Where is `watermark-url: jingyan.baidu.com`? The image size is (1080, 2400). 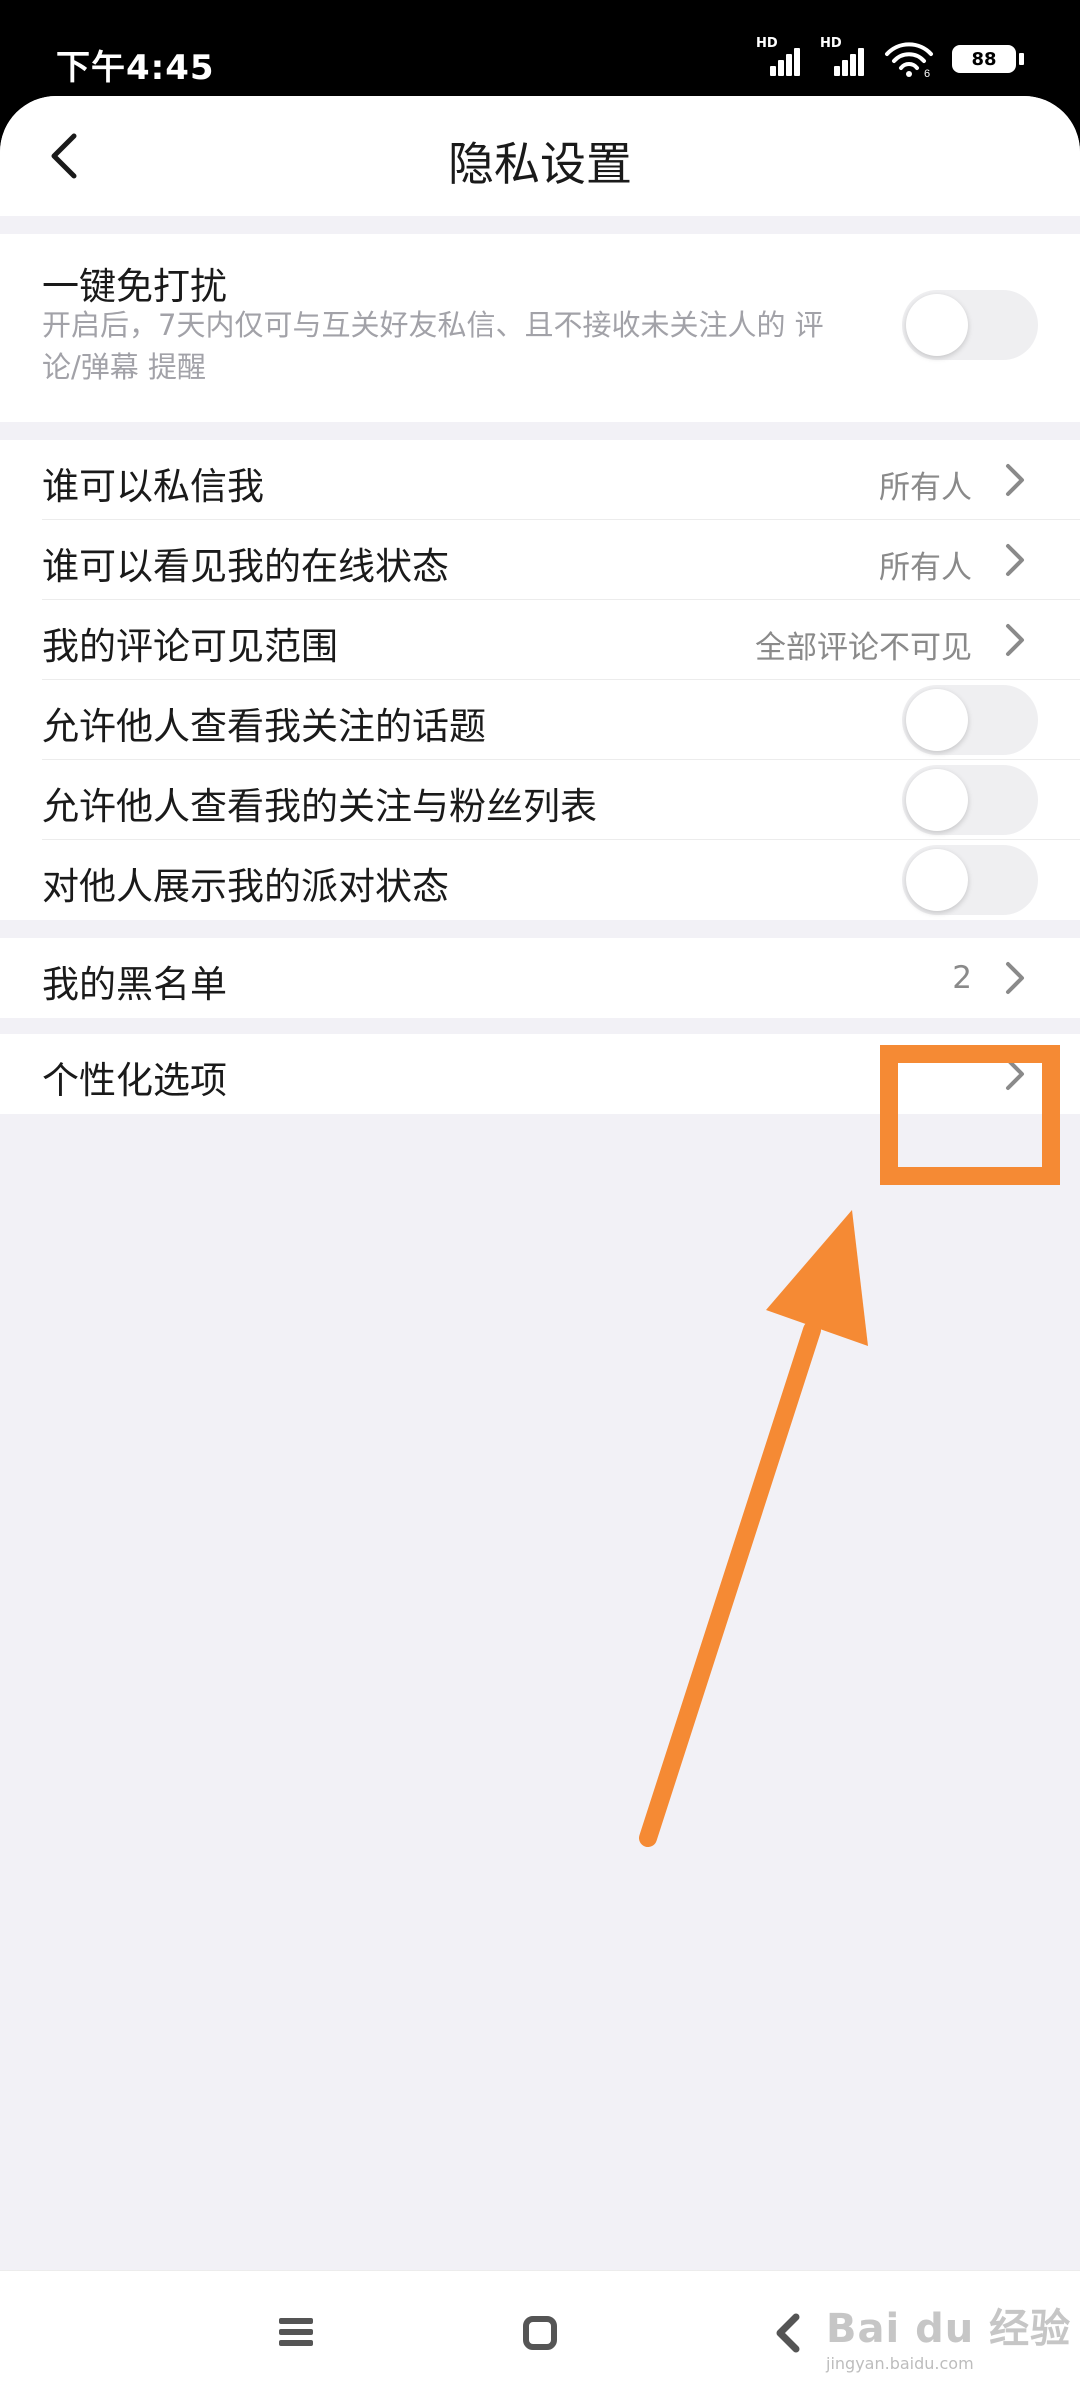
watermark-url: jingyan.baidu.com is located at coordinates (900, 2363).